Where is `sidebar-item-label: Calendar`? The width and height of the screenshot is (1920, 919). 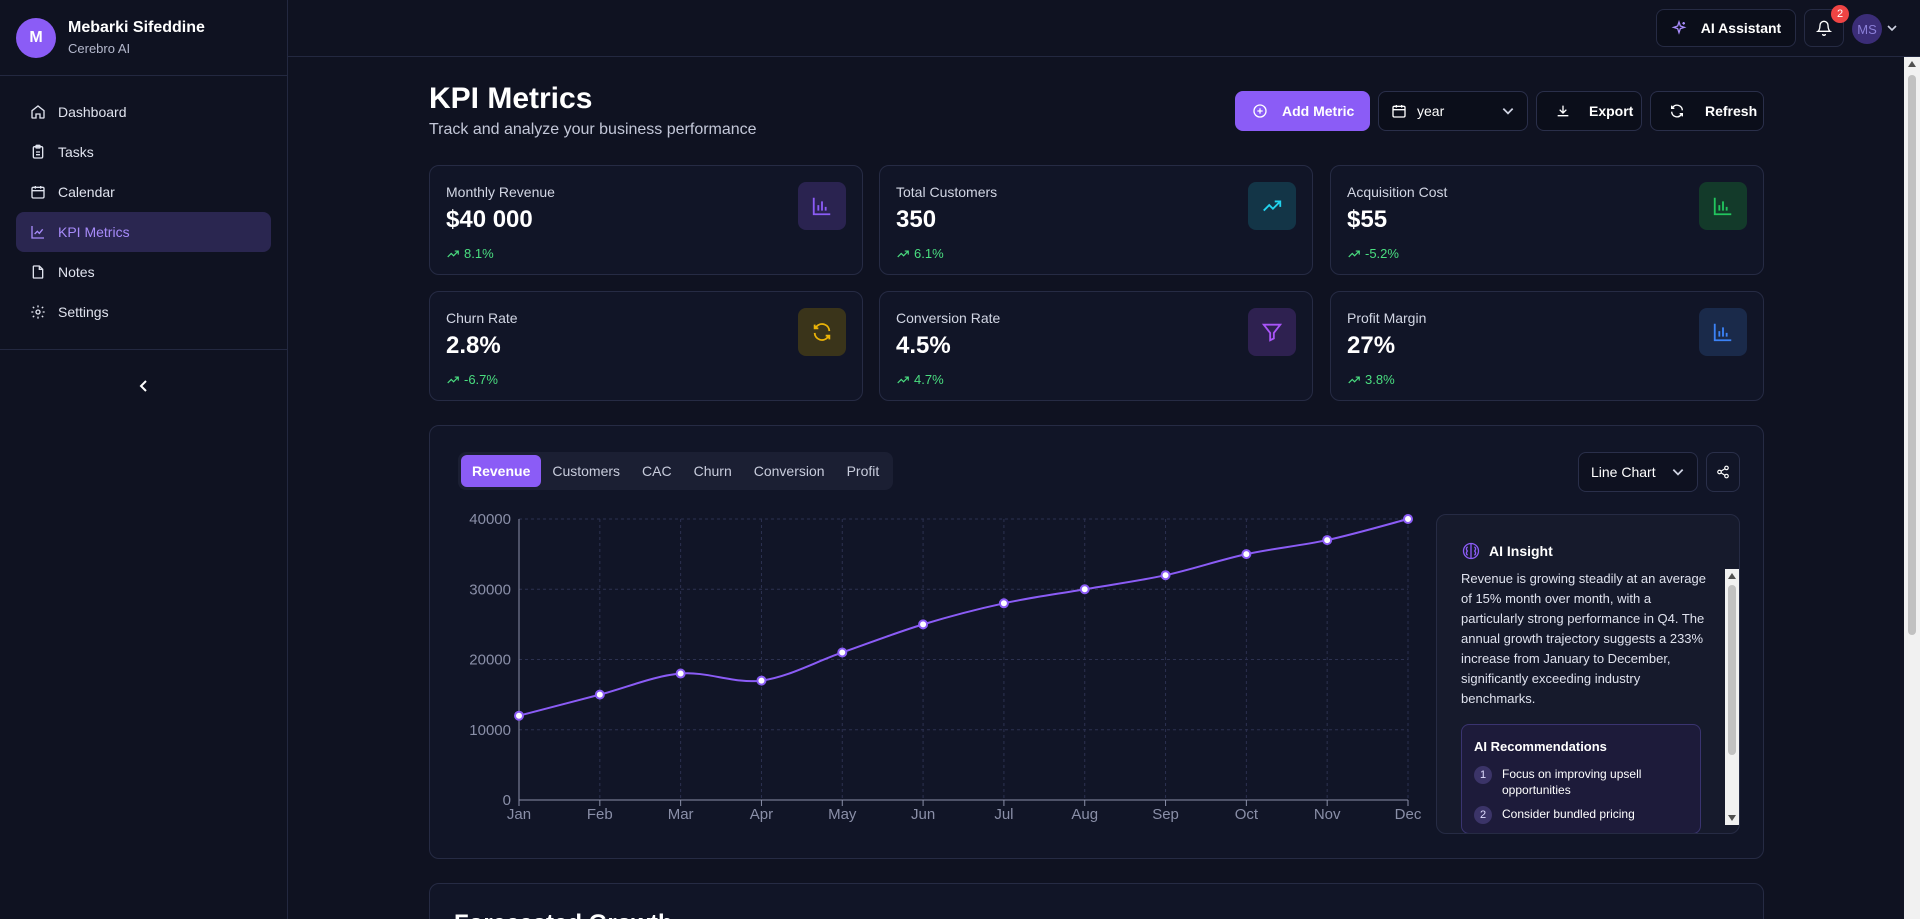
sidebar-item-label: Calendar is located at coordinates (86, 192).